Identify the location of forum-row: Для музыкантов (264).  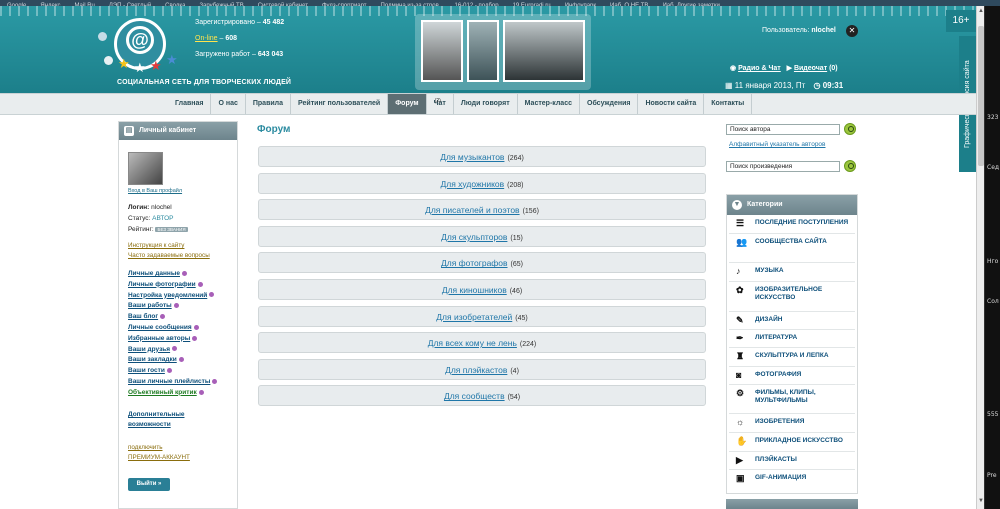
(482, 156).